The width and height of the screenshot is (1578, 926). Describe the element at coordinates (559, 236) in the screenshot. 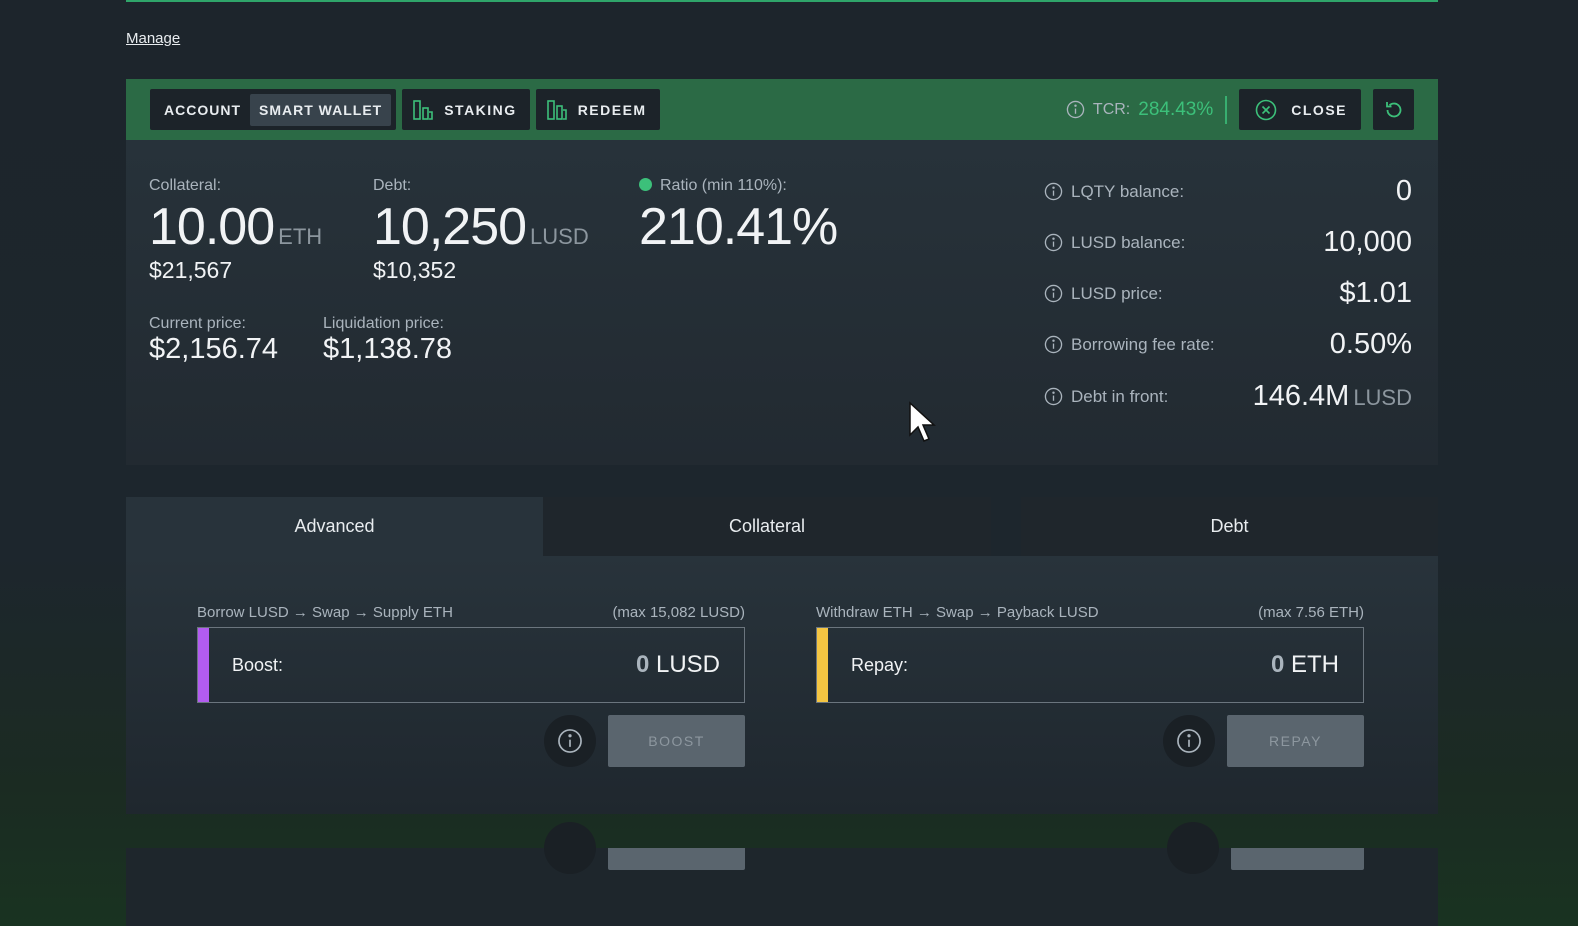

I see `debt-unit: LUSD` at that location.